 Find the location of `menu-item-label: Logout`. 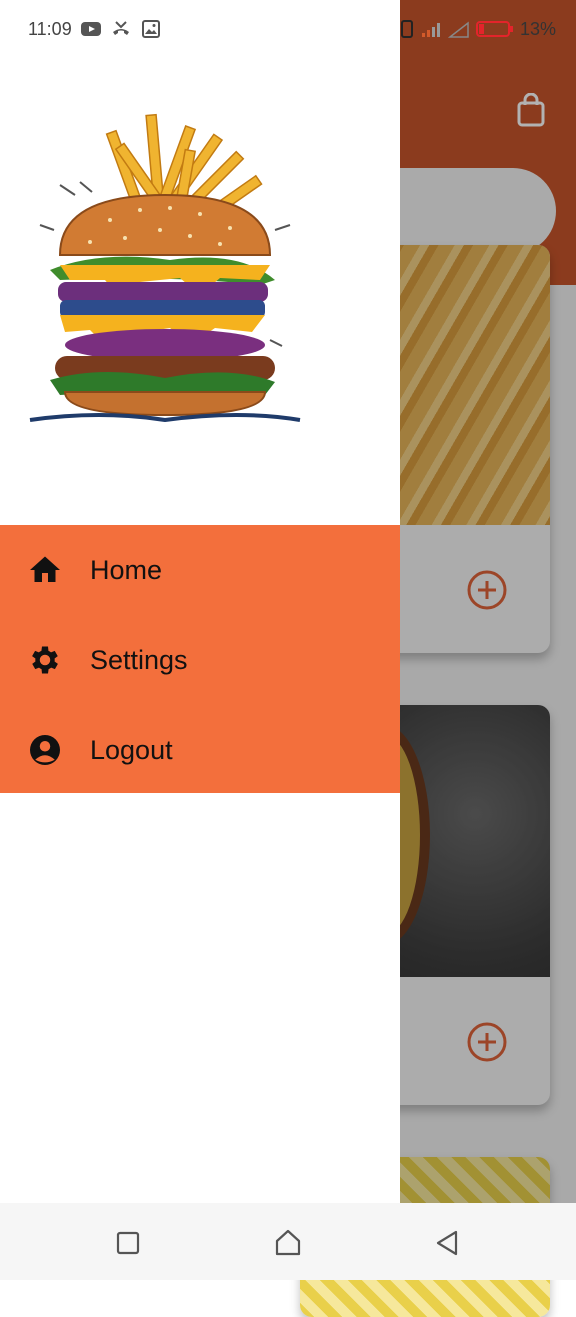

menu-item-label: Logout is located at coordinates (131, 749).